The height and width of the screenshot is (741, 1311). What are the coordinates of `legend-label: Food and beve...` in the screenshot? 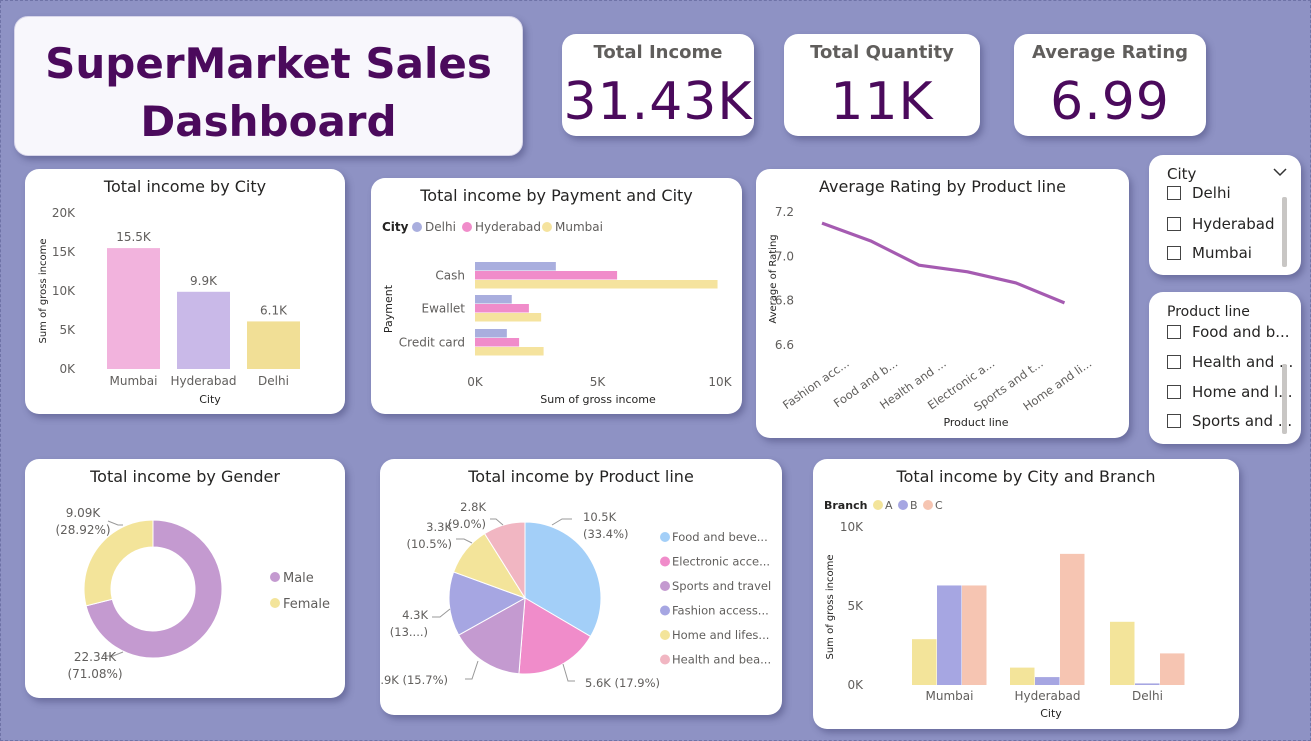 It's located at (720, 537).